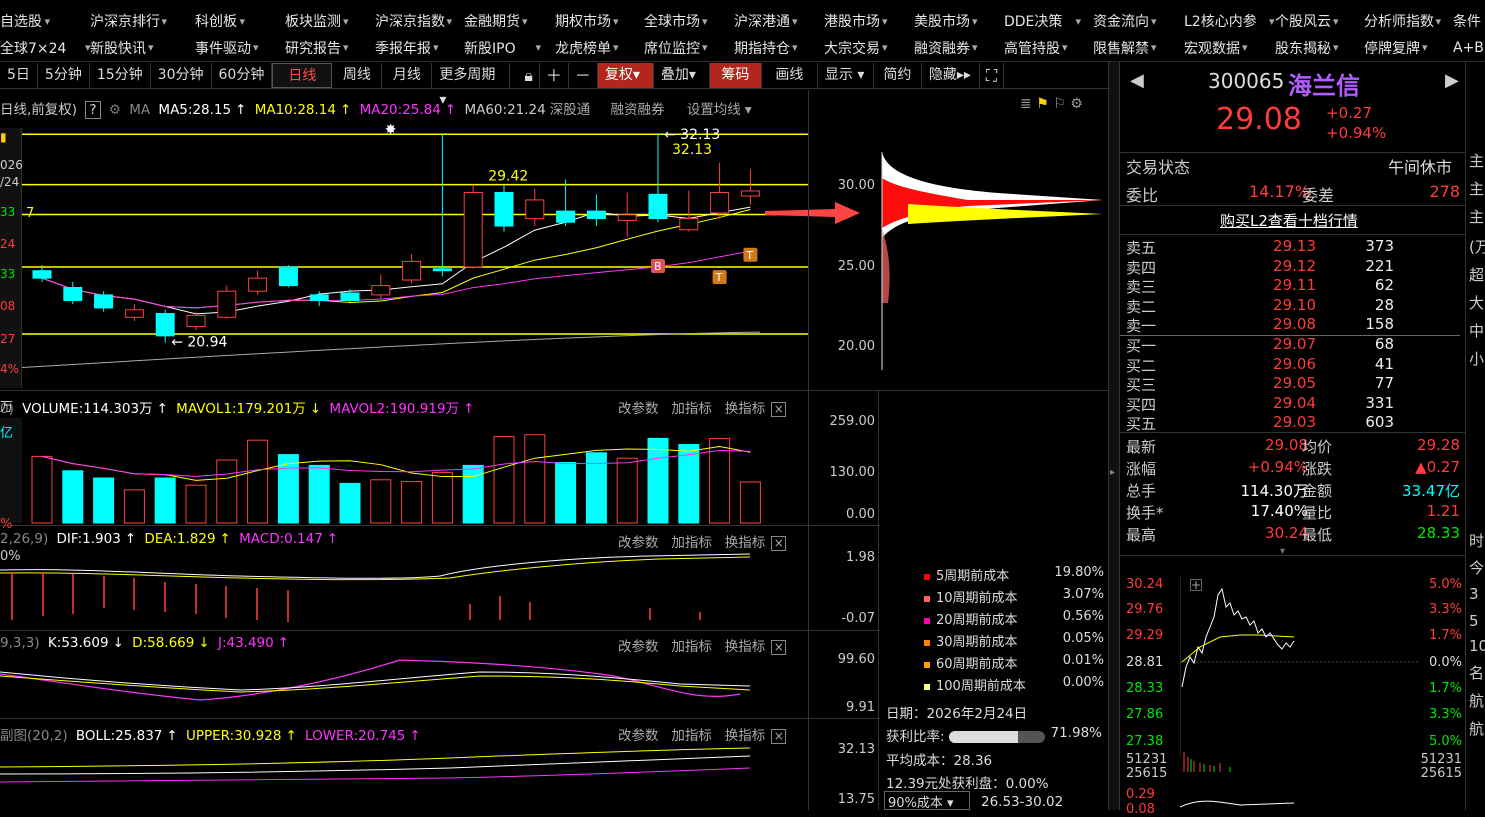  Describe the element at coordinates (1220, 21) in the screenshot. I see `menu1-item: L2核心内参` at that location.